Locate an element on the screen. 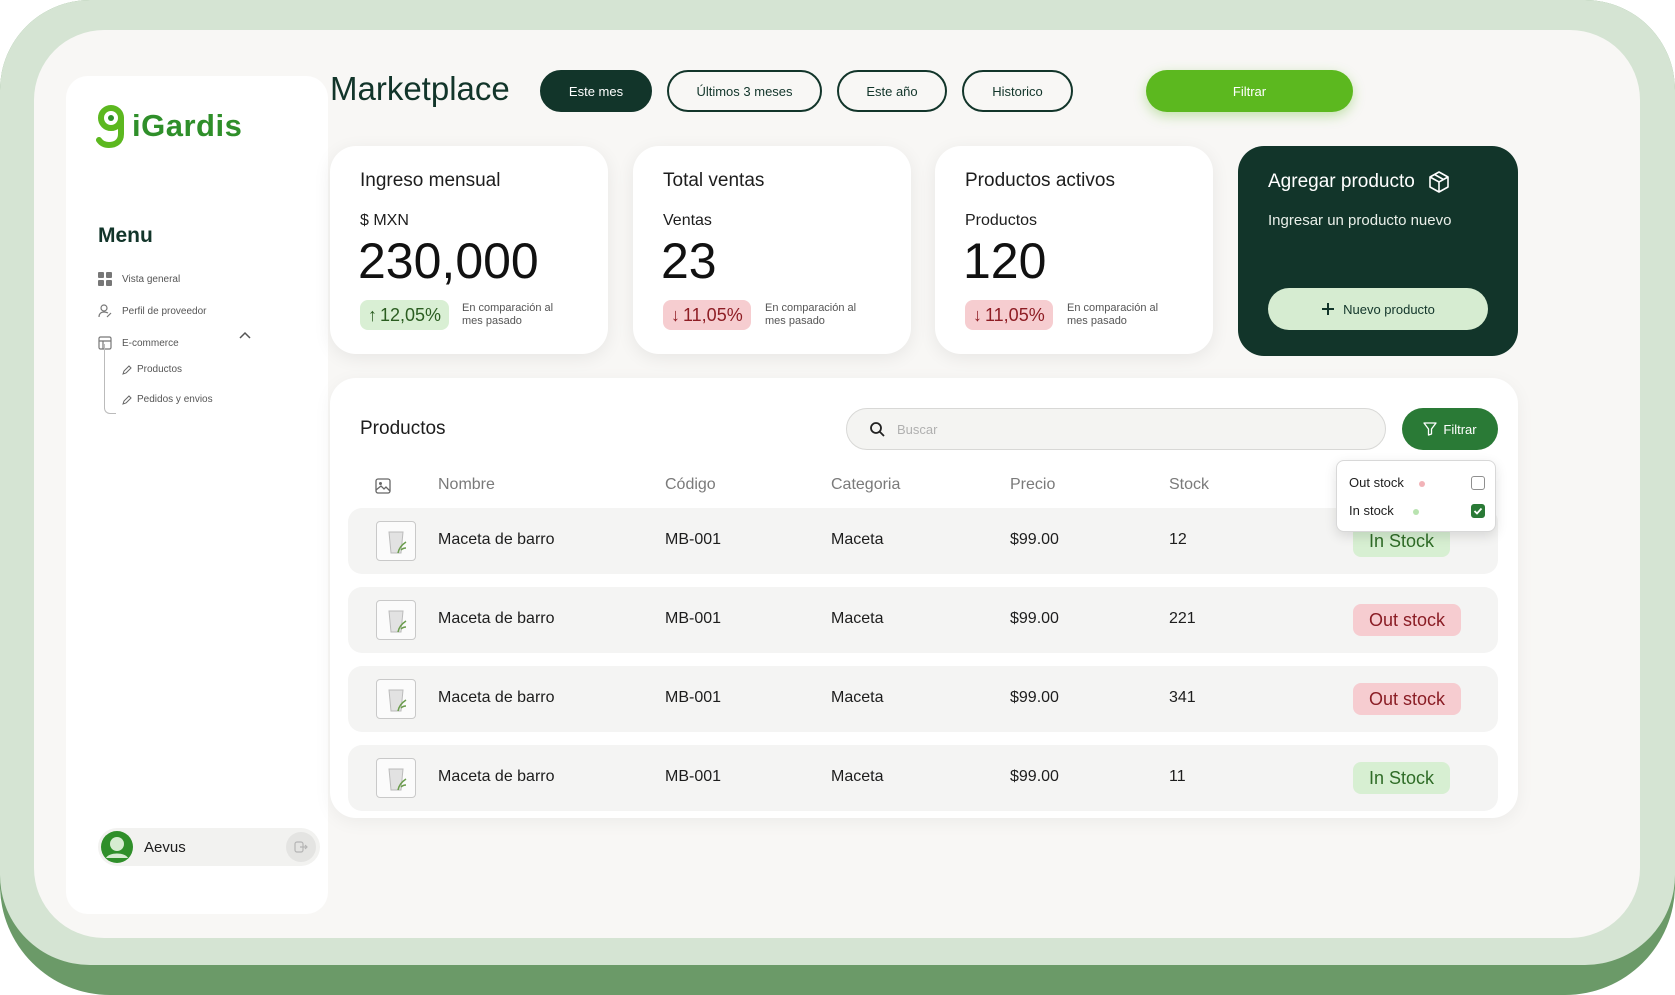 The image size is (1675, 995). new-product-label: Nuevo producto is located at coordinates (1389, 309).